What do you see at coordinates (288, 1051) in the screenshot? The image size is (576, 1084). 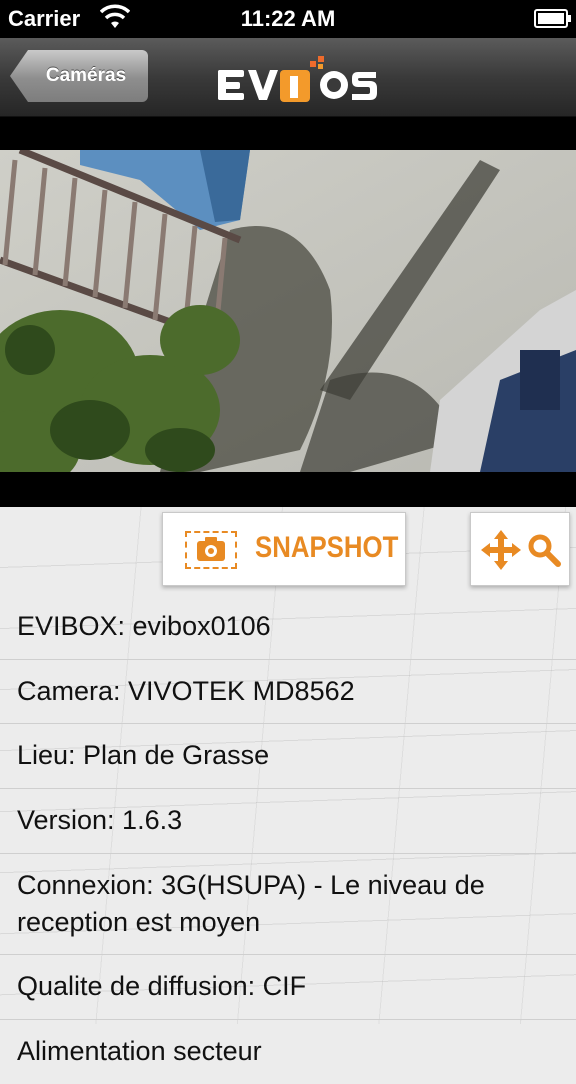 I see `info-power: Alimentation secteur` at bounding box center [288, 1051].